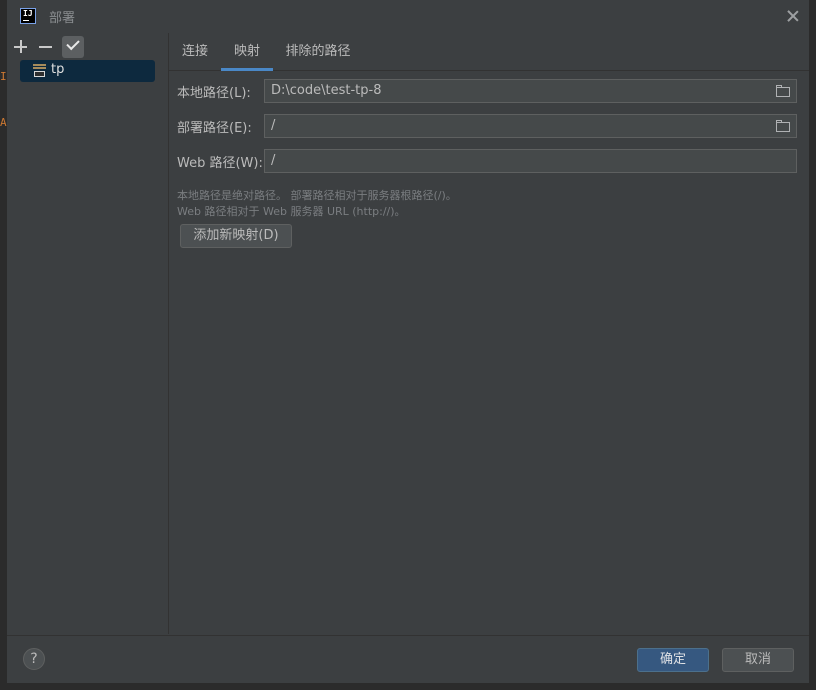  Describe the element at coordinates (28, 16) in the screenshot. I see `intellij-logo-icon: IJ` at that location.